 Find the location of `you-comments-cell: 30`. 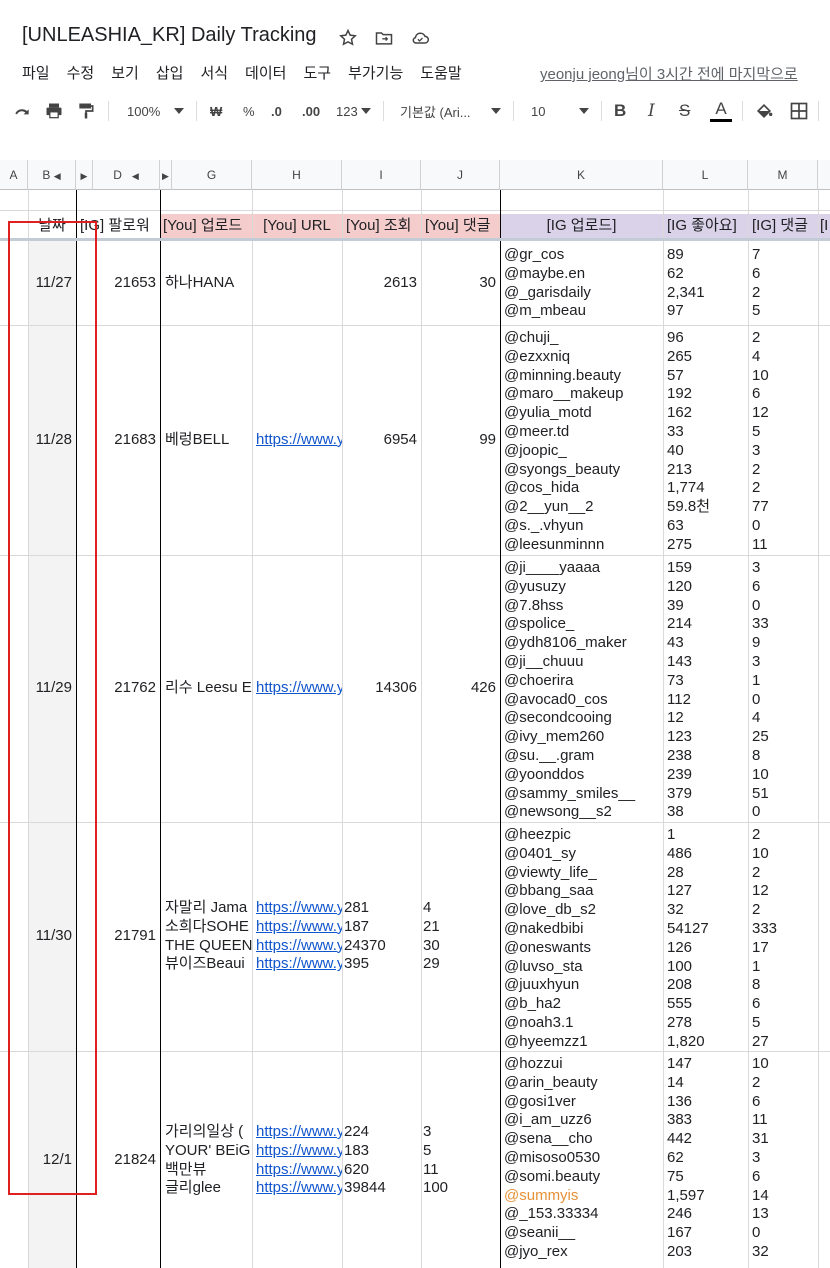

you-comments-cell: 30 is located at coordinates (460, 283).